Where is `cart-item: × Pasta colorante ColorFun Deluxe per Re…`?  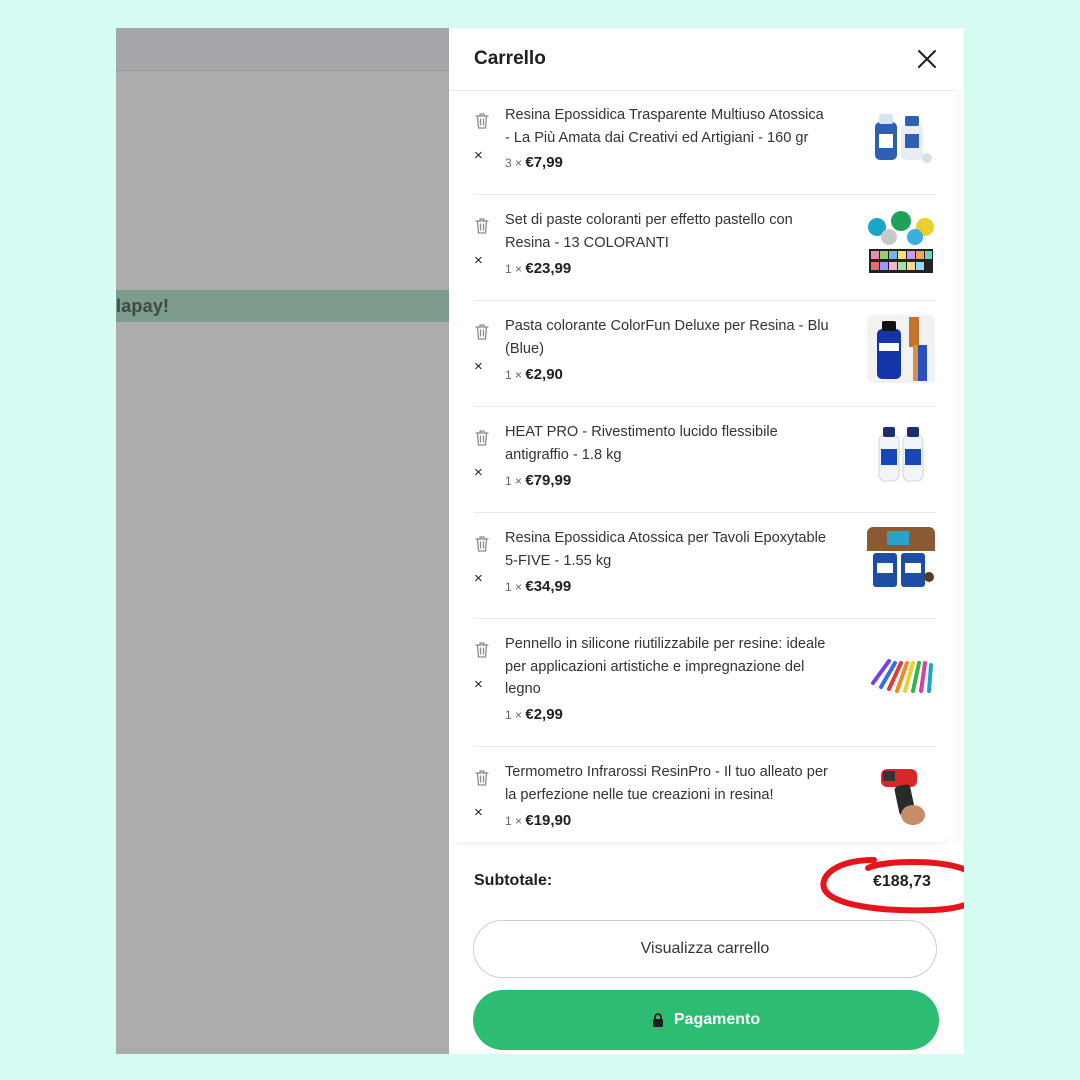 cart-item: × Pasta colorante ColorFun Deluxe per Re… is located at coordinates (705, 354).